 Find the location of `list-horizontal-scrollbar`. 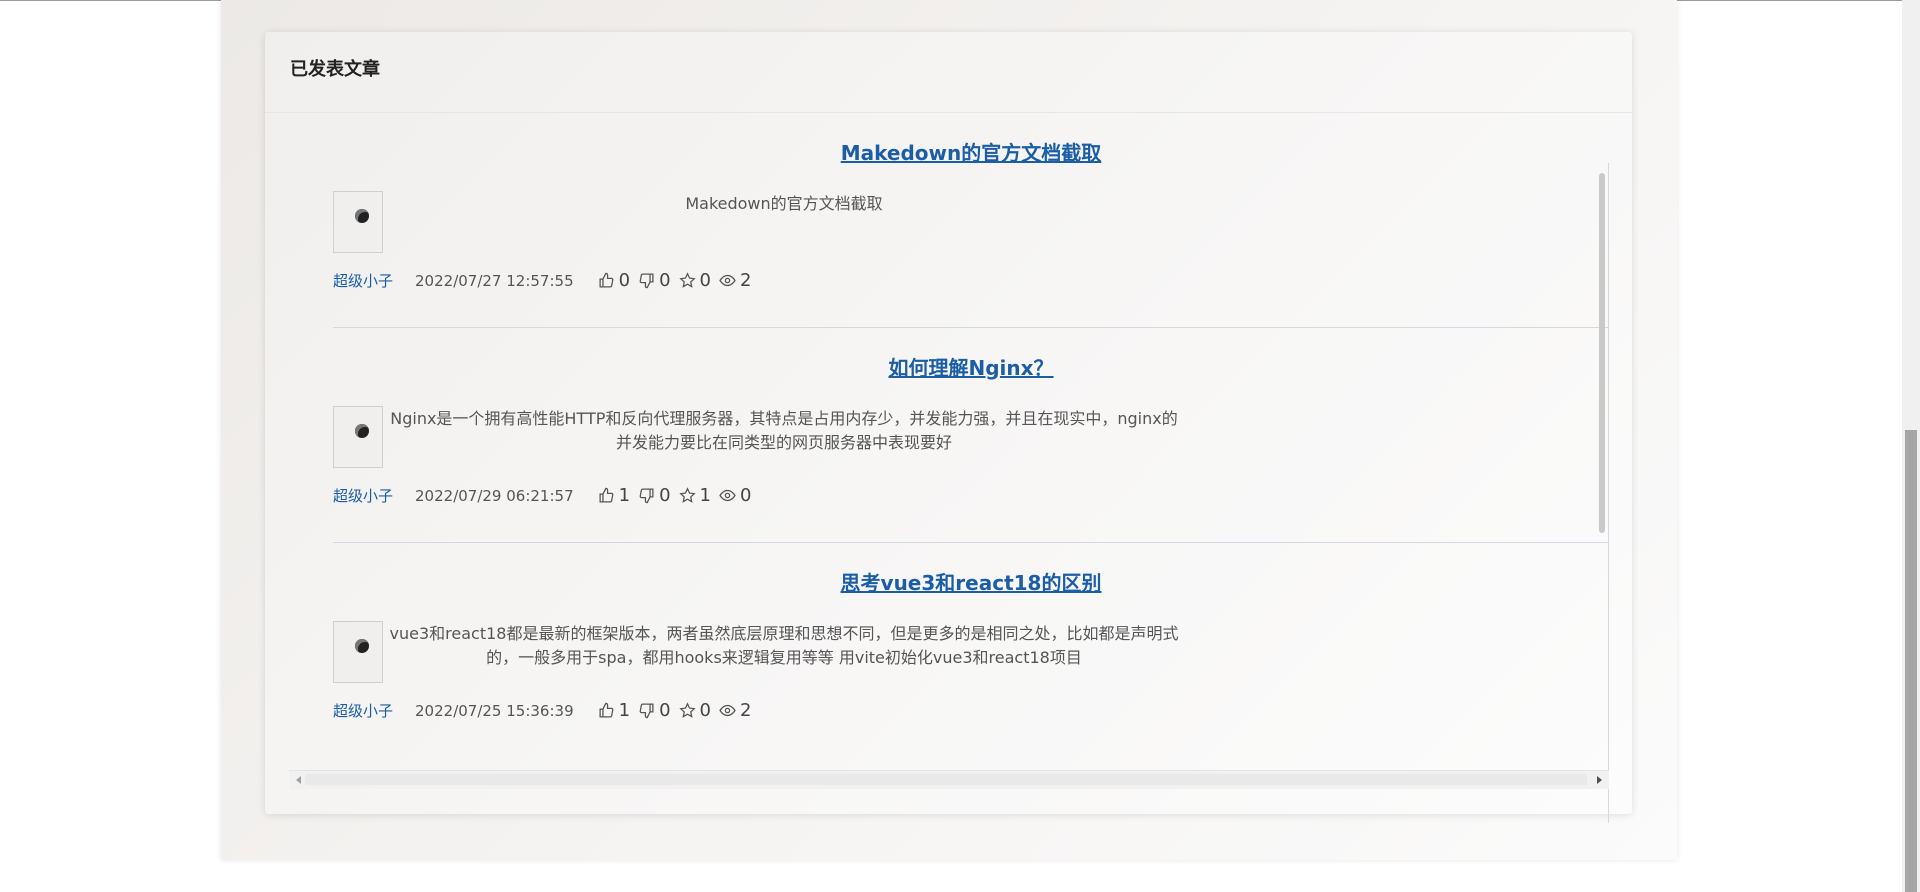

list-horizontal-scrollbar is located at coordinates (949, 779).